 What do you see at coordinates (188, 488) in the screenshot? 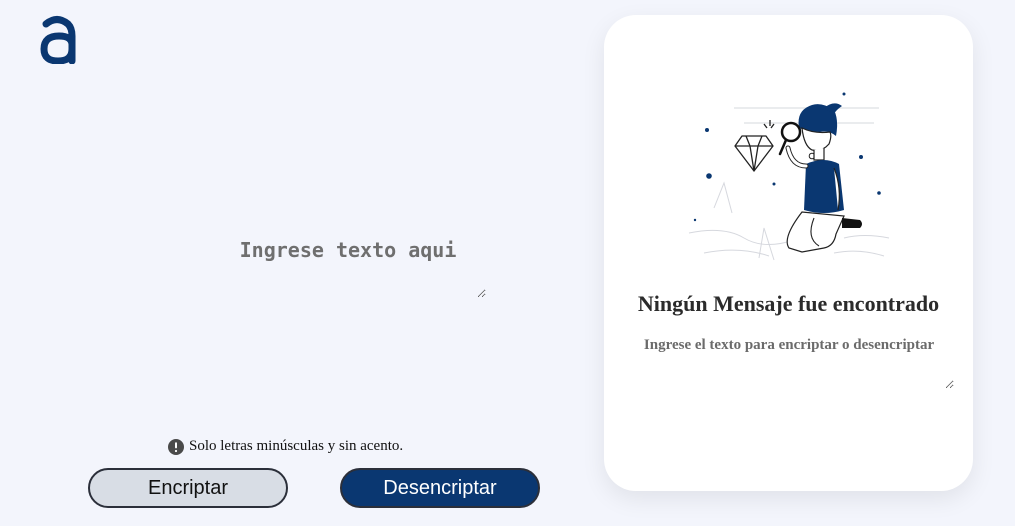
I see `encrypt-button: Encriptar` at bounding box center [188, 488].